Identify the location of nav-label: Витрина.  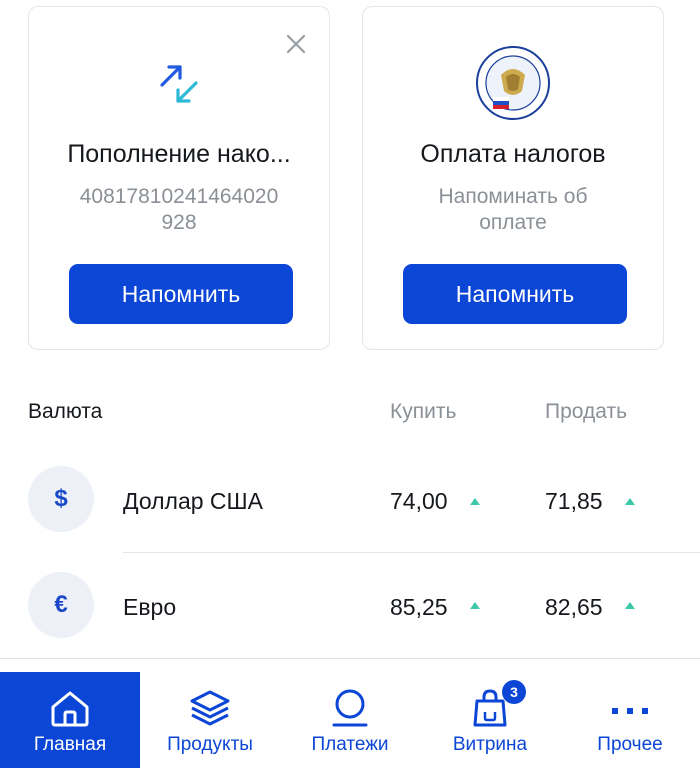
(490, 744).